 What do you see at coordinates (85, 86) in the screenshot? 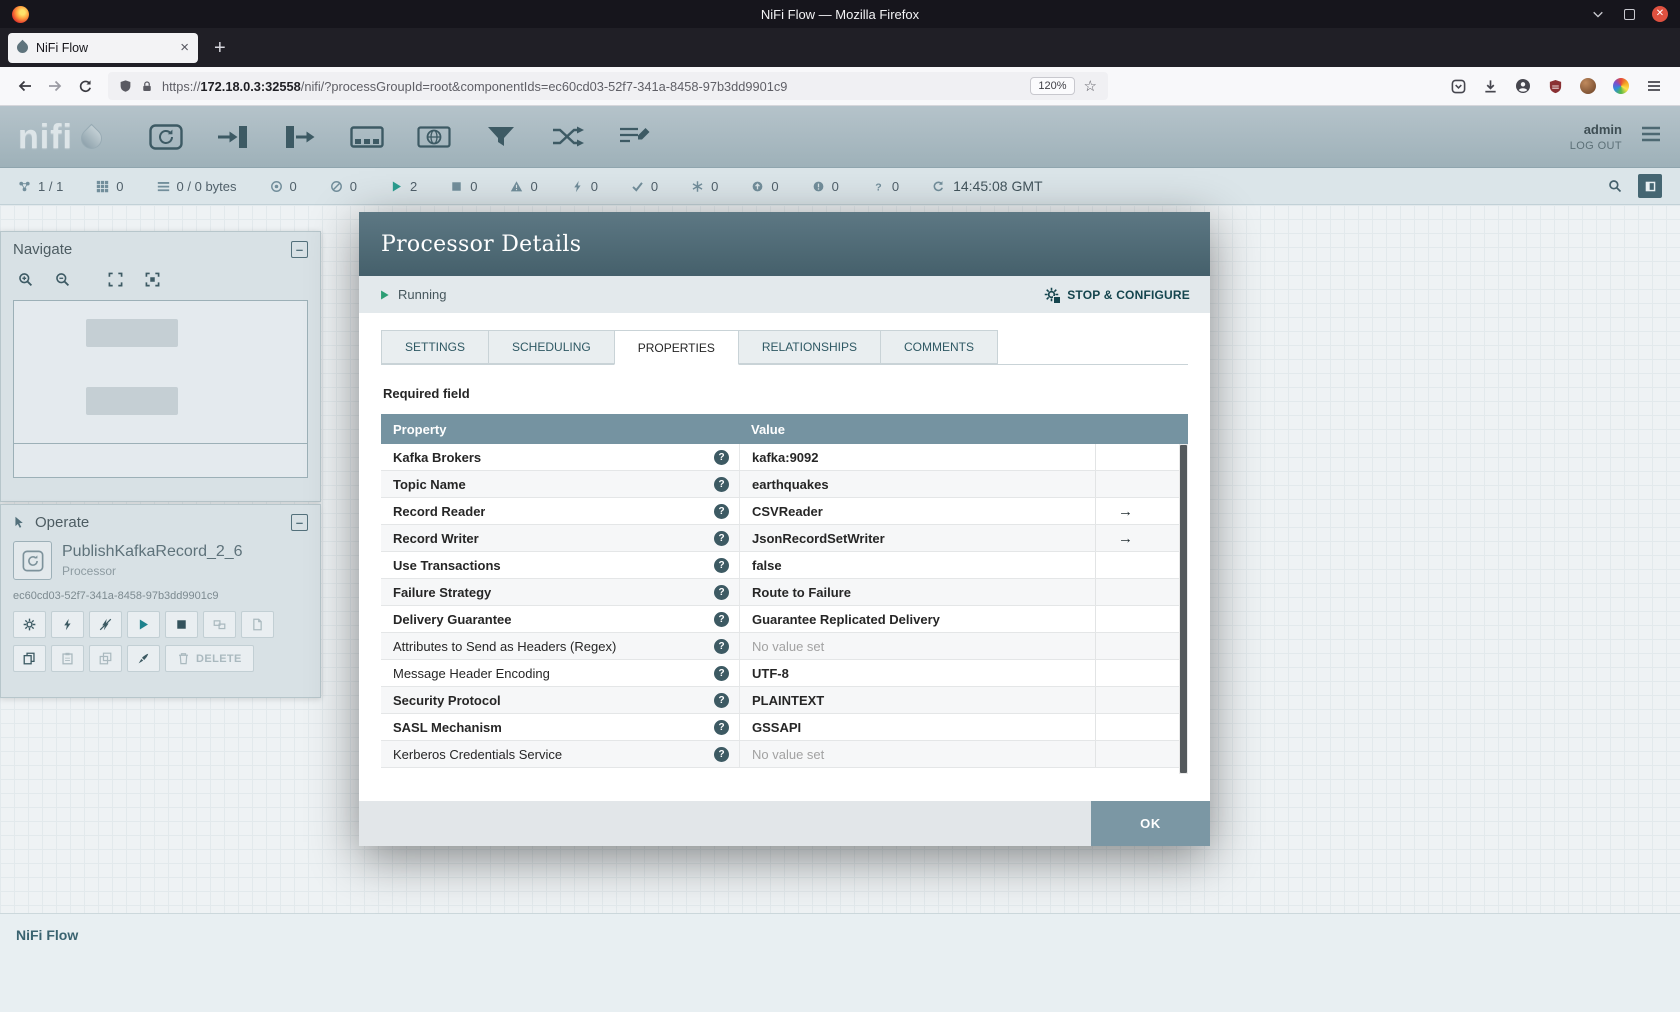
I see `reload-icon` at bounding box center [85, 86].